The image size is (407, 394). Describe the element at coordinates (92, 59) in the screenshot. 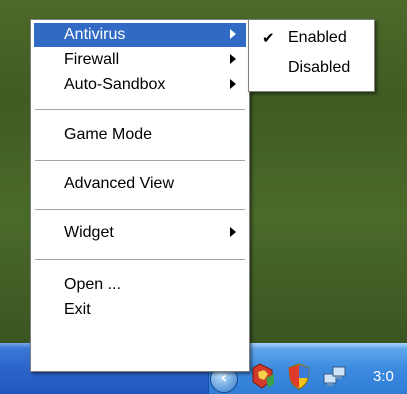

I see `menu-item-label: Firewall` at that location.